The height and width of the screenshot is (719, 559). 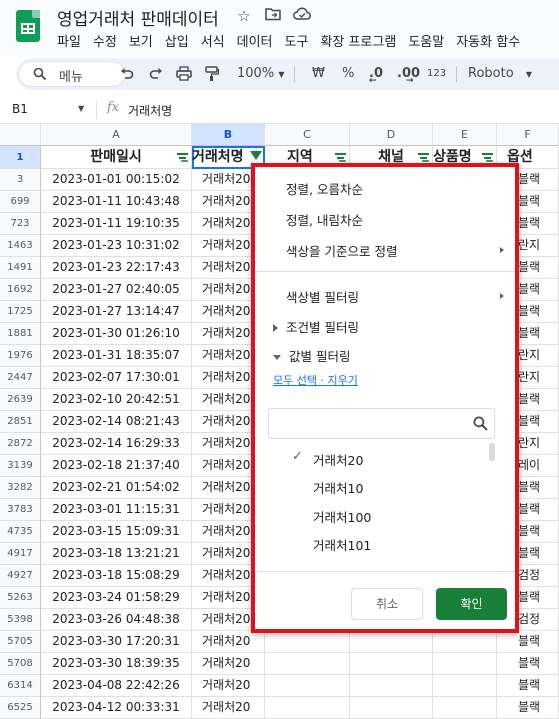 What do you see at coordinates (116, 356) in the screenshot?
I see `cell-date: 2023-01-31 18:35:07` at bounding box center [116, 356].